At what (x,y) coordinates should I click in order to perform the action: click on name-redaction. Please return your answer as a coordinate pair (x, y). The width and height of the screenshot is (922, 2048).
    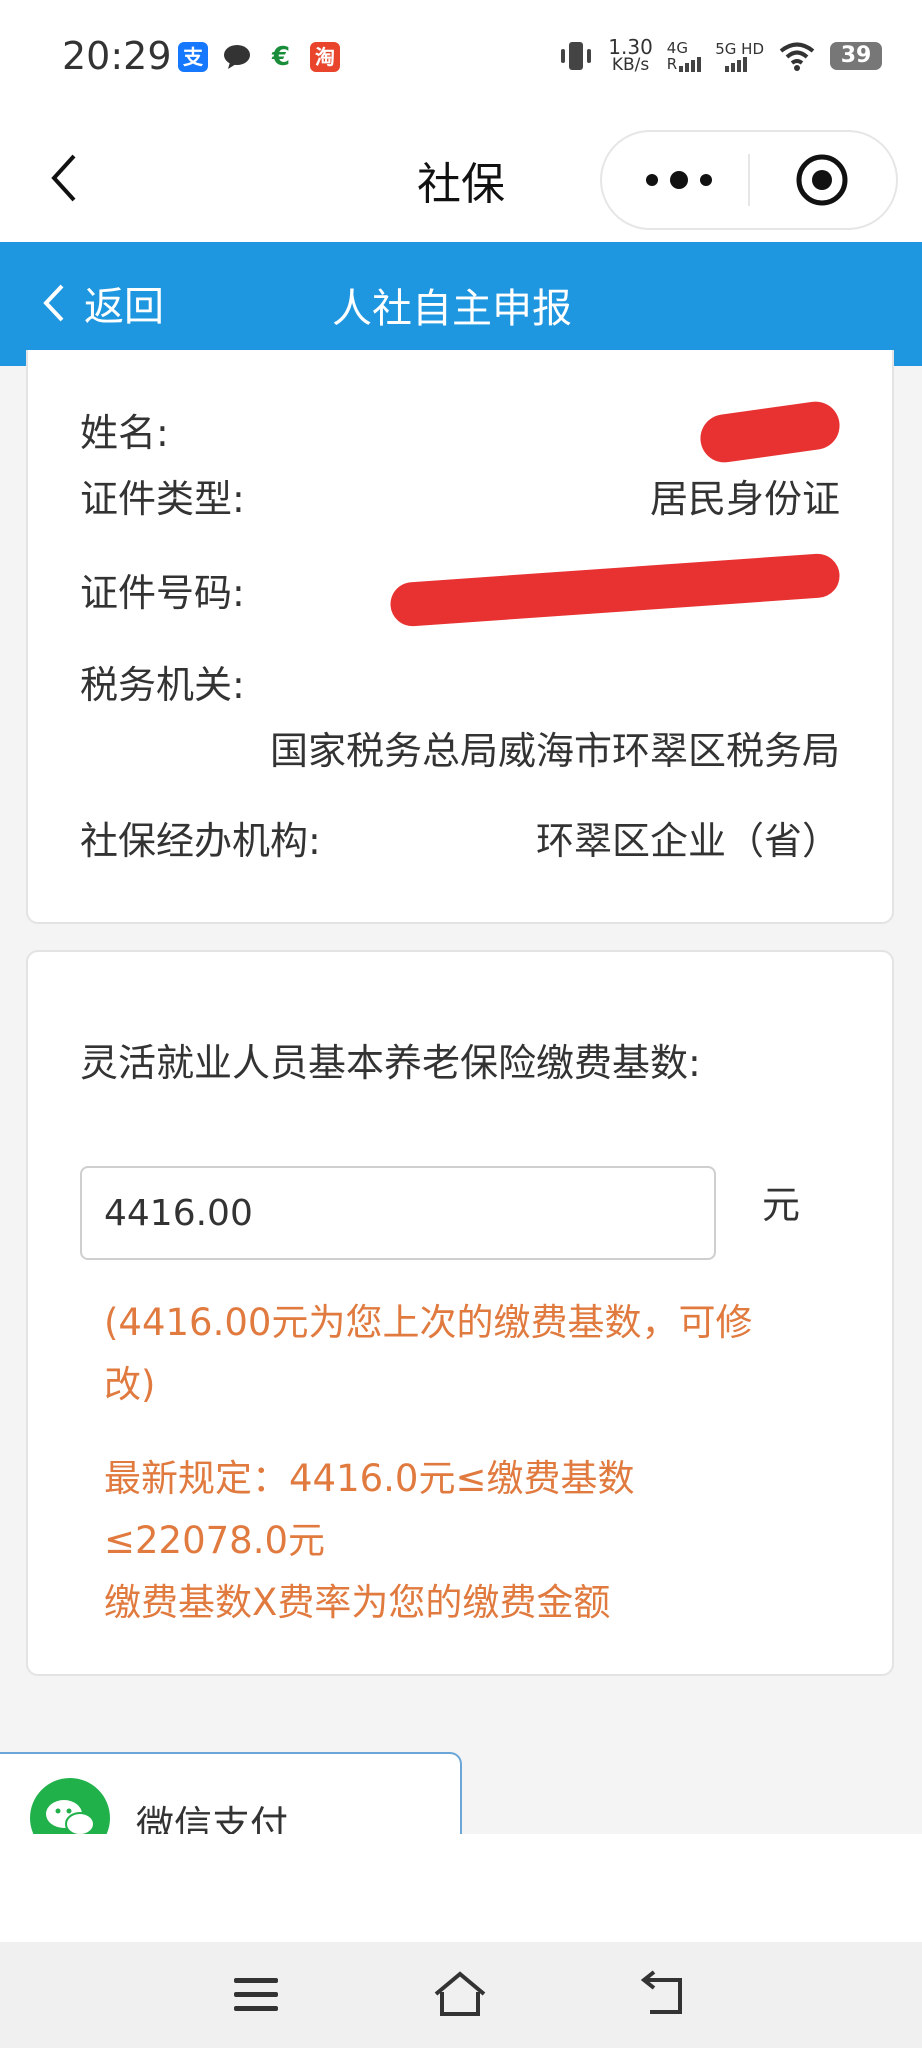
    Looking at the image, I should click on (770, 432).